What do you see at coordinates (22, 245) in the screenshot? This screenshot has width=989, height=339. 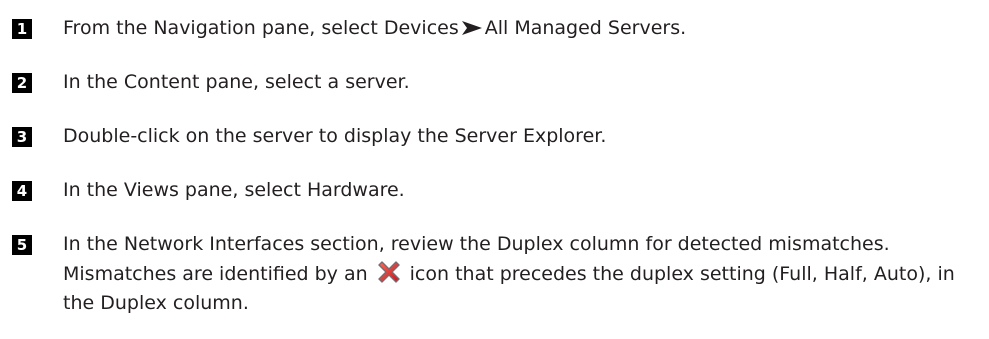 I see `step-number: 5` at bounding box center [22, 245].